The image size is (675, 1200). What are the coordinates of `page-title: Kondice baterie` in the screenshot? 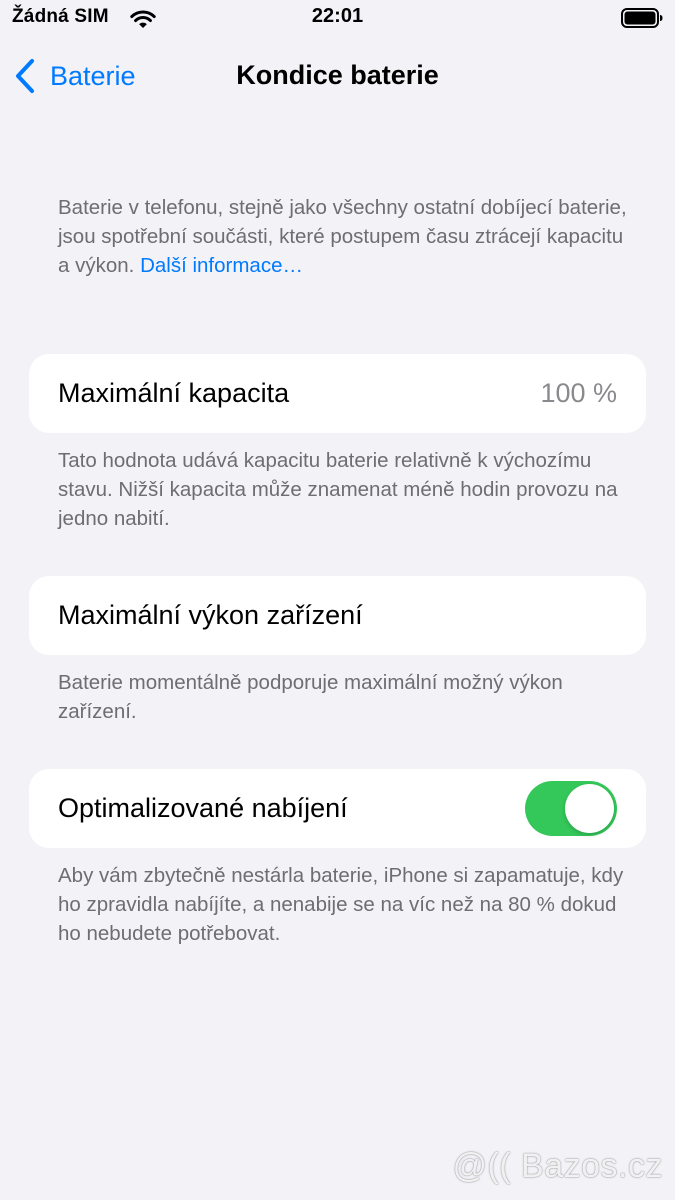 It's located at (337, 75).